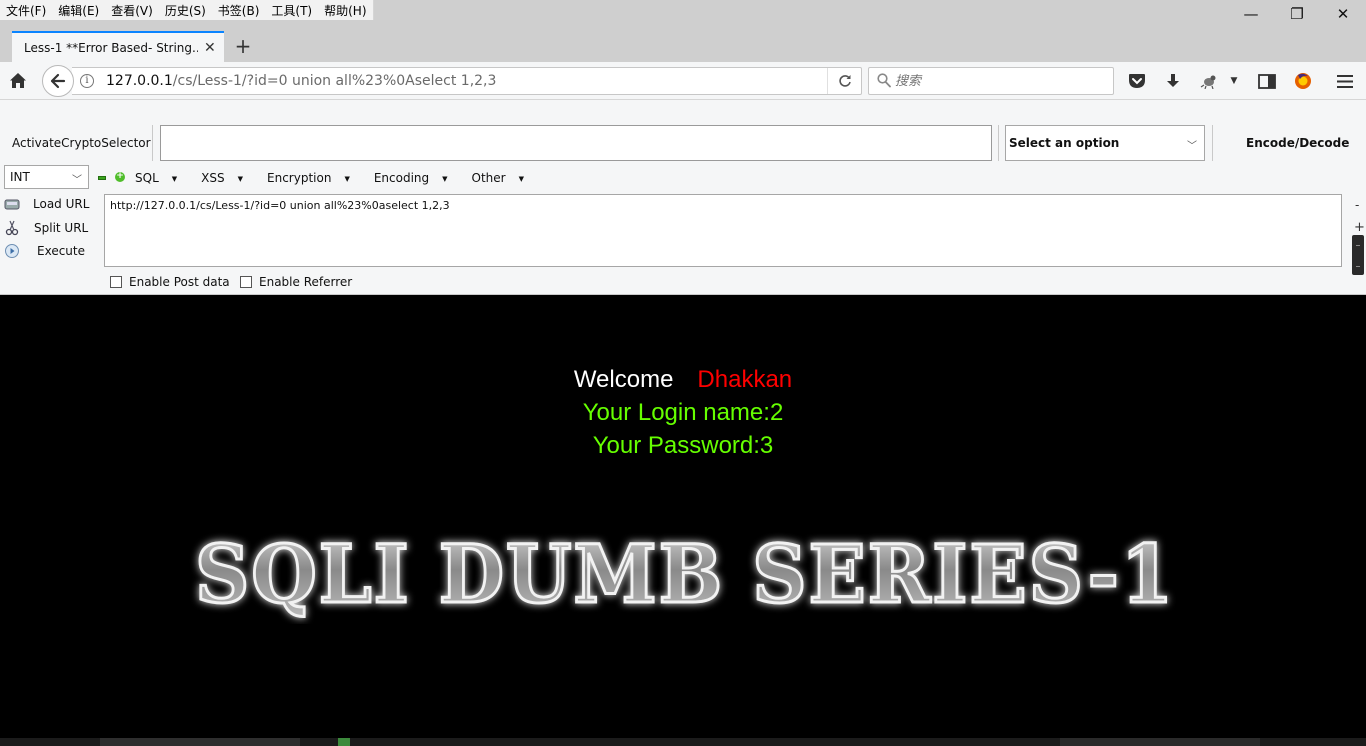 This screenshot has width=1366, height=746. I want to click on search-bar, so click(991, 81).